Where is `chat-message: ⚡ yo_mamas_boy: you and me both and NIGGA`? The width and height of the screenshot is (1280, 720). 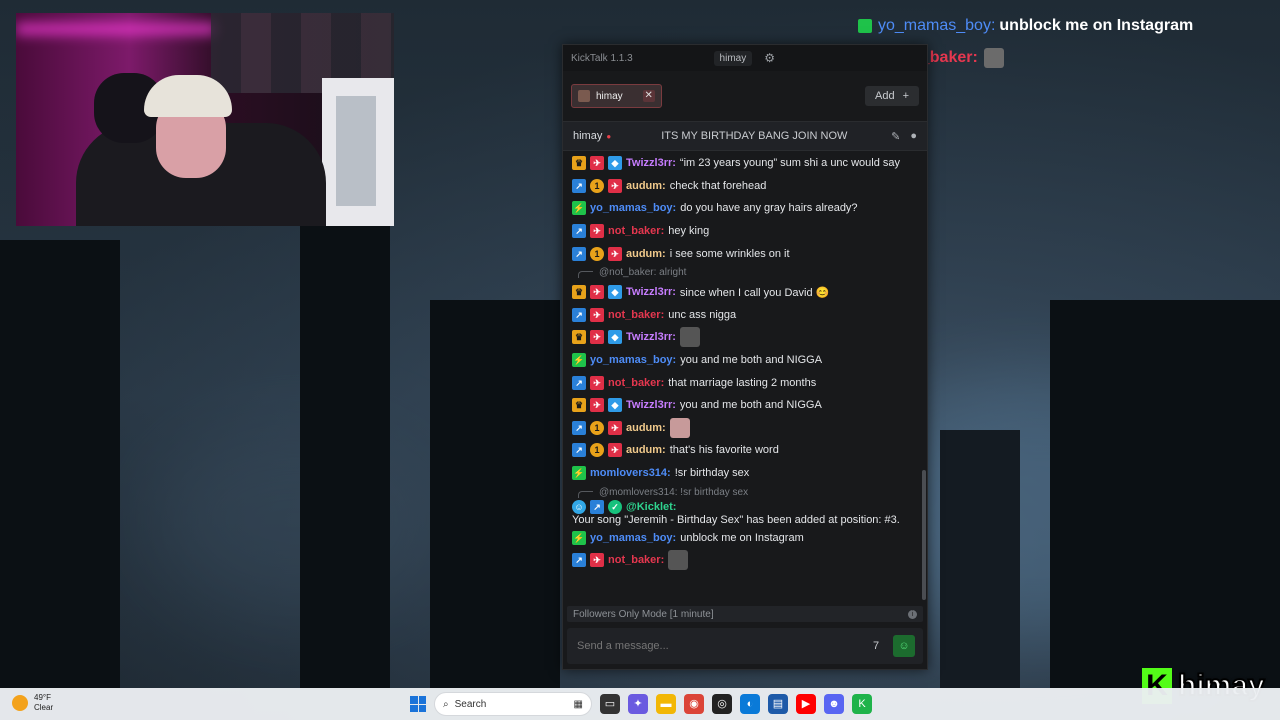 chat-message: ⚡ yo_mamas_boy: you and me both and NIGGA is located at coordinates (745, 360).